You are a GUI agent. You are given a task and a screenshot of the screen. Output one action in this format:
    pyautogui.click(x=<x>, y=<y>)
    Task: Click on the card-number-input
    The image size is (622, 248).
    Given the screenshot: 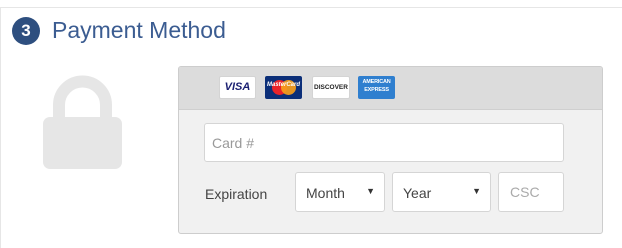 What is the action you would take?
    pyautogui.click(x=384, y=142)
    